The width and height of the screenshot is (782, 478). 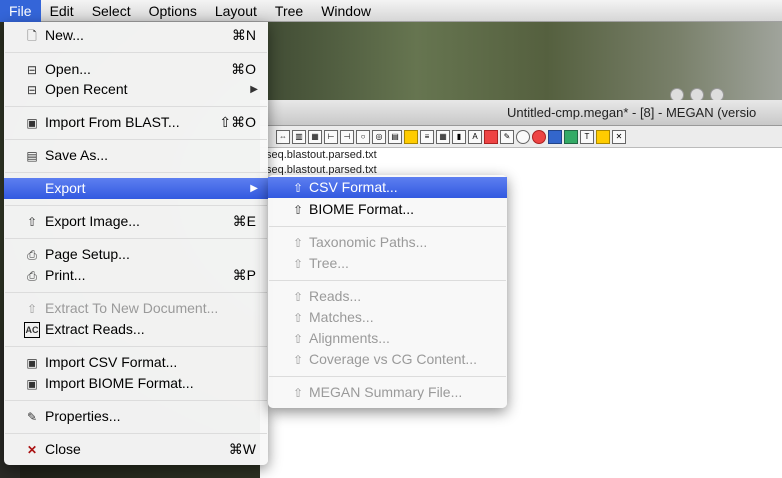 What do you see at coordinates (136, 221) in the screenshot?
I see `menu-item-export-image: ⇧ Export Image... ⌘E` at bounding box center [136, 221].